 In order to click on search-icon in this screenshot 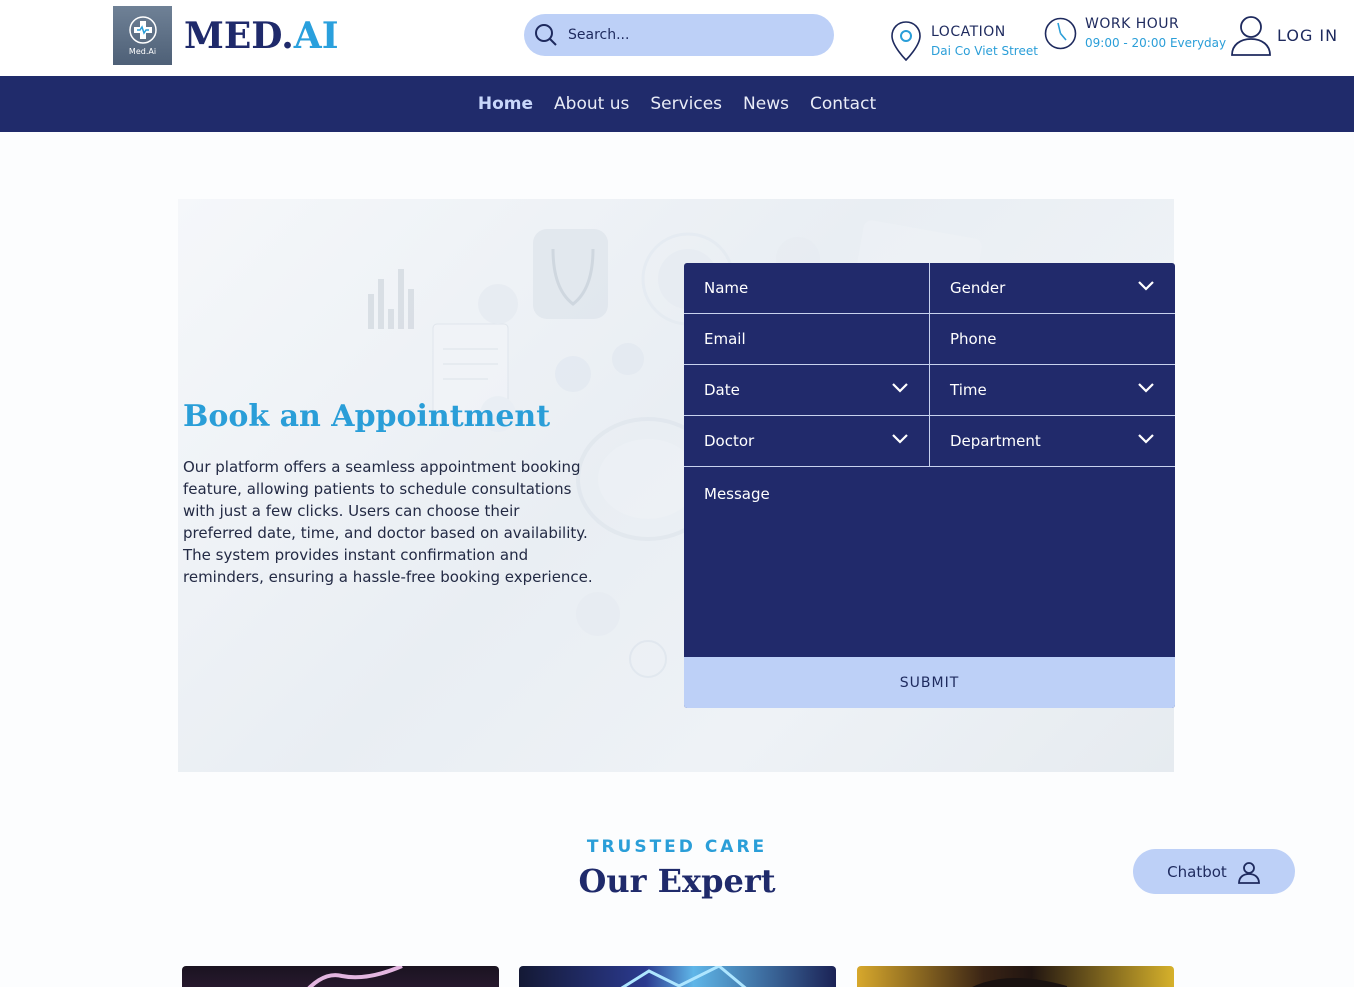, I will do `click(546, 35)`.